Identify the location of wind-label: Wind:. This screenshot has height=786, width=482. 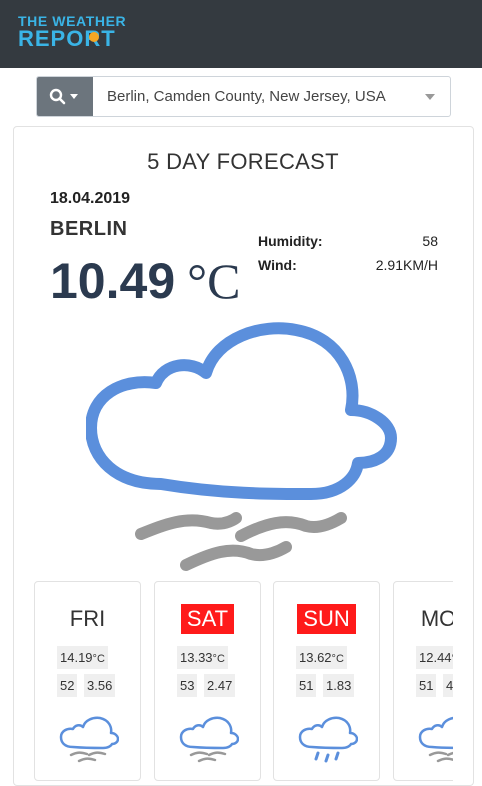
(277, 265).